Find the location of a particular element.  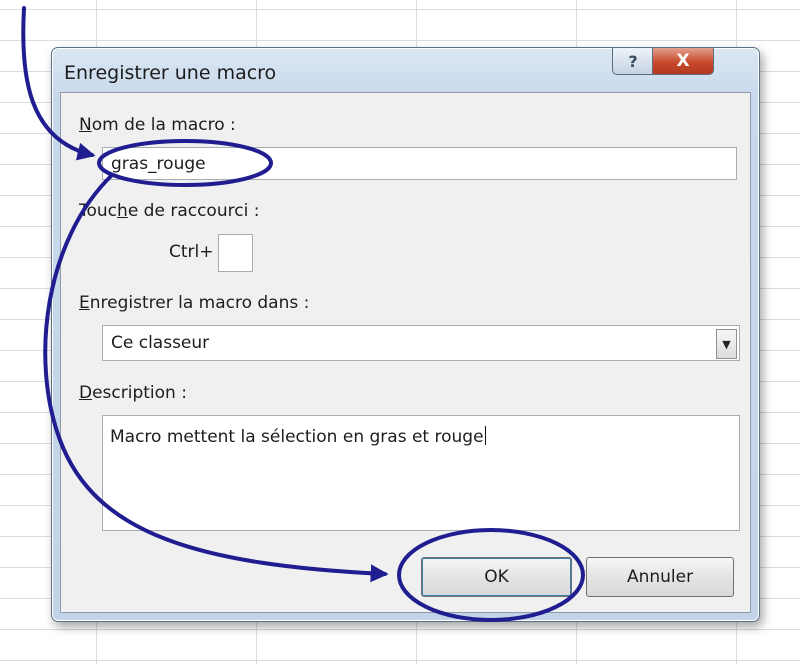

store-macro-in-value: Ce classeur is located at coordinates (160, 343).